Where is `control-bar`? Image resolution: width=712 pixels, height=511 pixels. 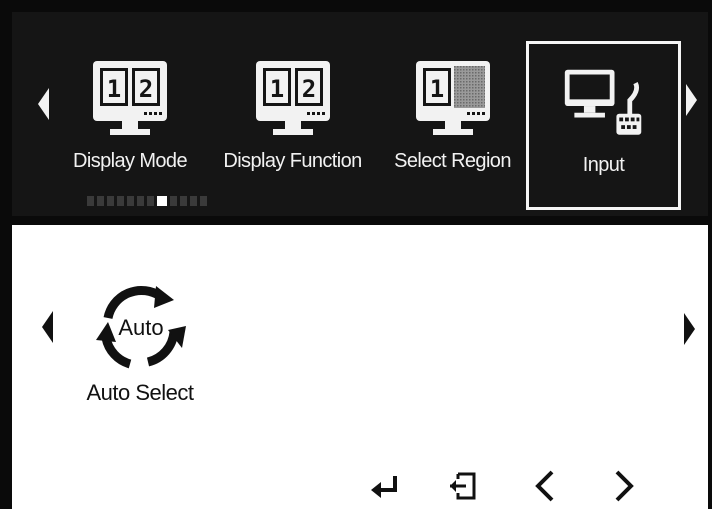
control-bar is located at coordinates (510, 486).